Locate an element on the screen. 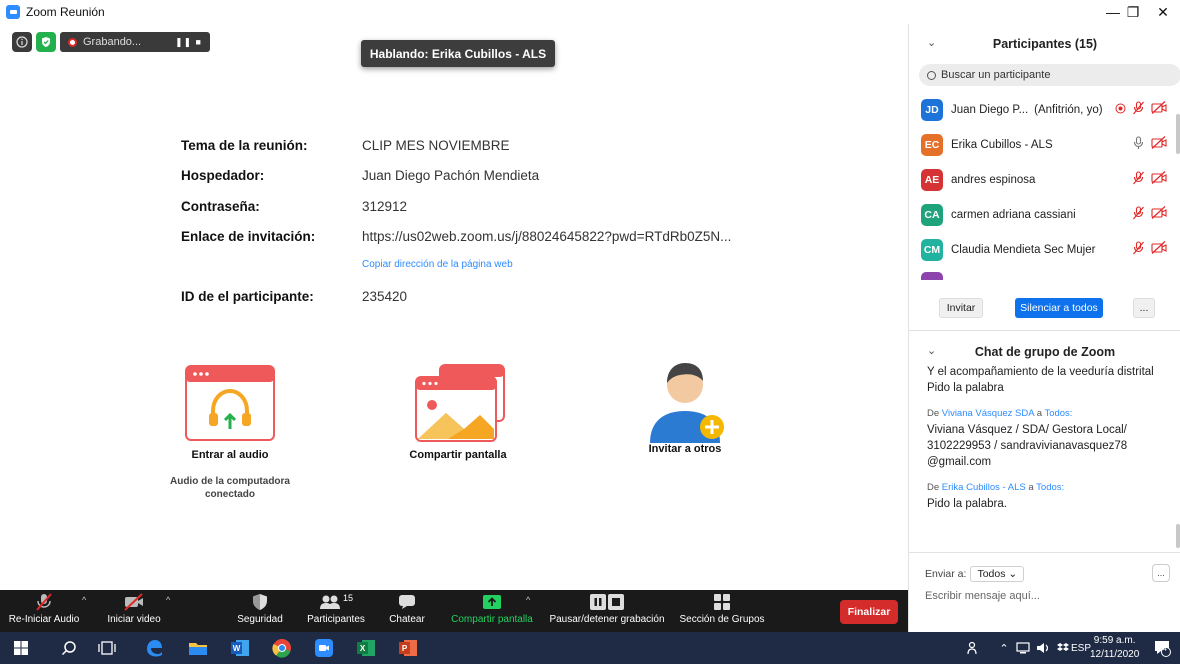 The image size is (1180, 664). info-icon is located at coordinates (22, 42).